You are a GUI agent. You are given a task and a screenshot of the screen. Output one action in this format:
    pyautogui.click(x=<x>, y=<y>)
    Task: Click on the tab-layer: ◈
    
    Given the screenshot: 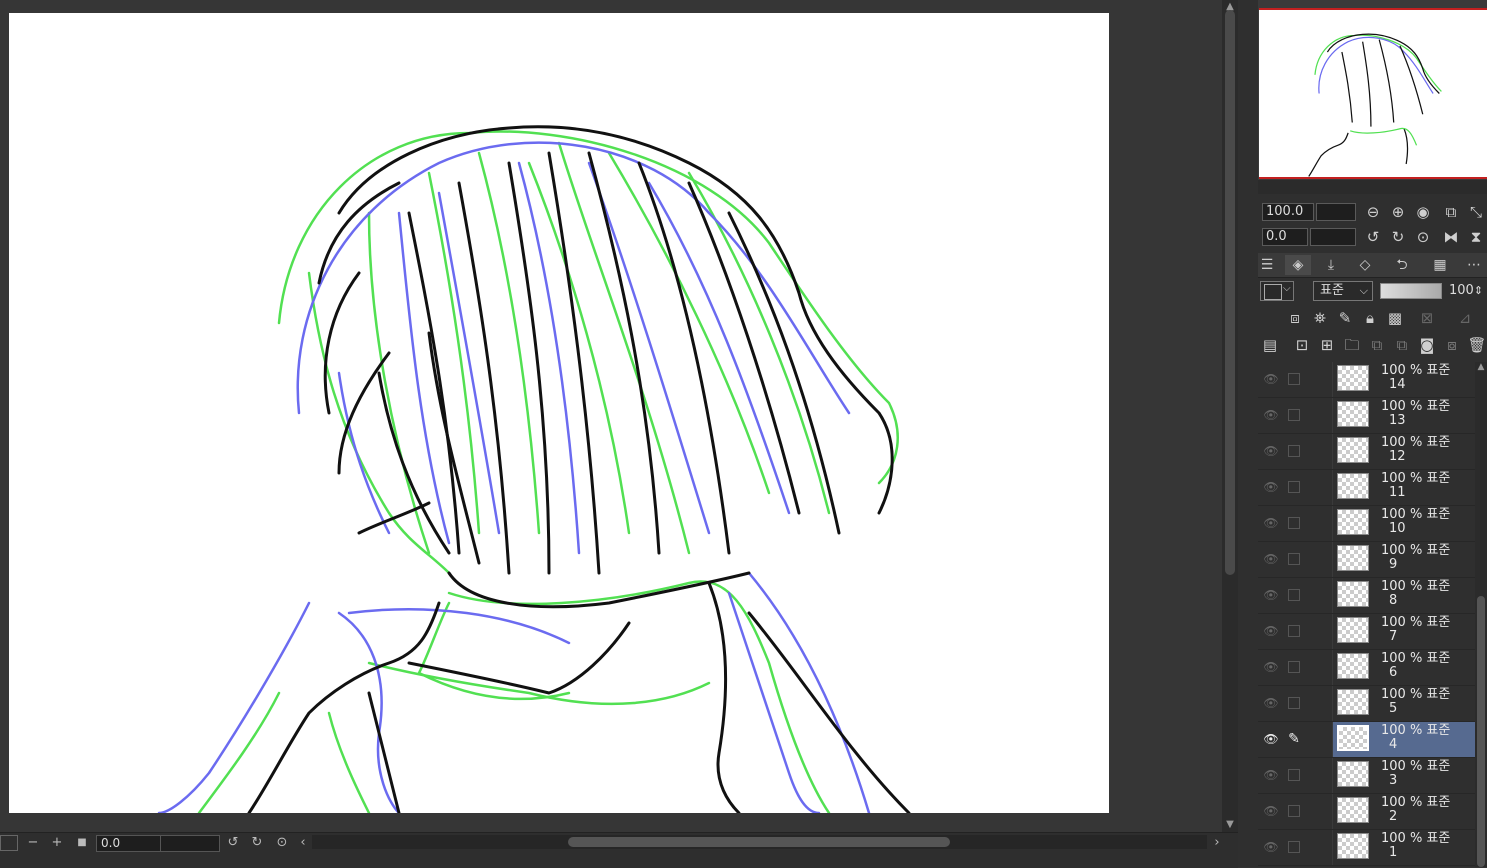 What is the action you would take?
    pyautogui.click(x=1298, y=265)
    